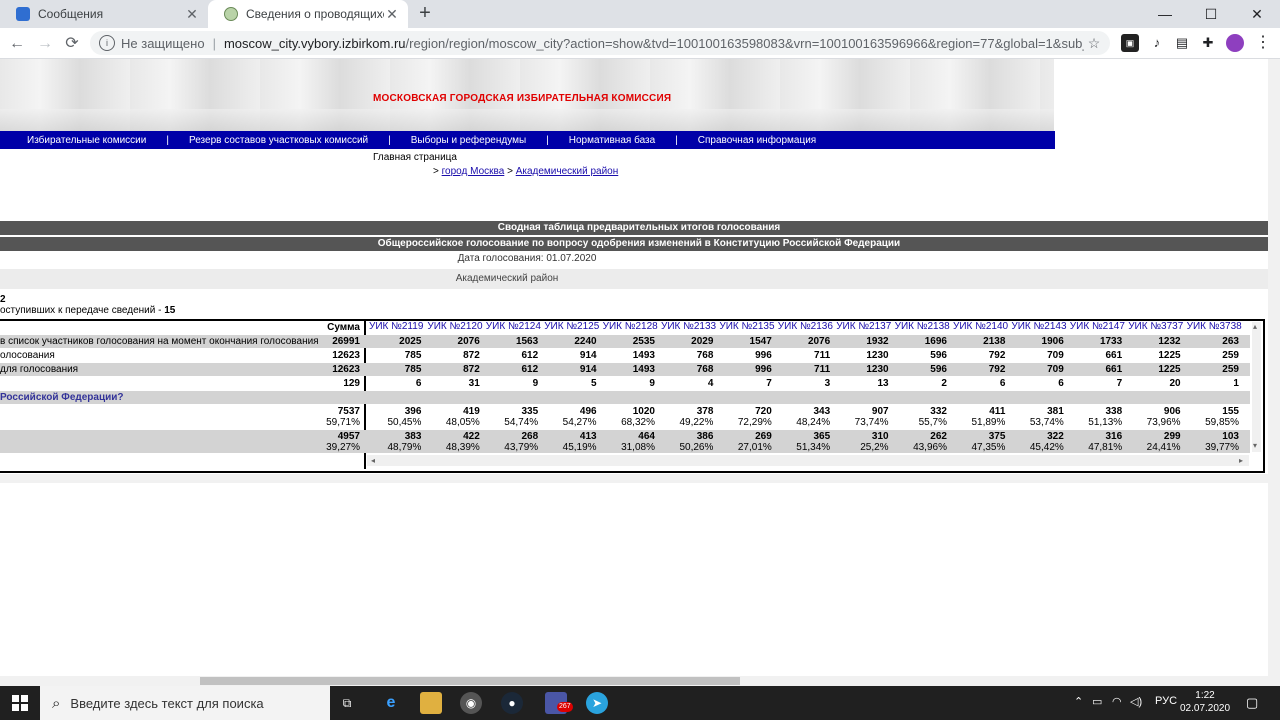 The width and height of the screenshot is (1280, 720). Describe the element at coordinates (696, 447) in the screenshot. I see `answer-cell: 50,26%` at that location.